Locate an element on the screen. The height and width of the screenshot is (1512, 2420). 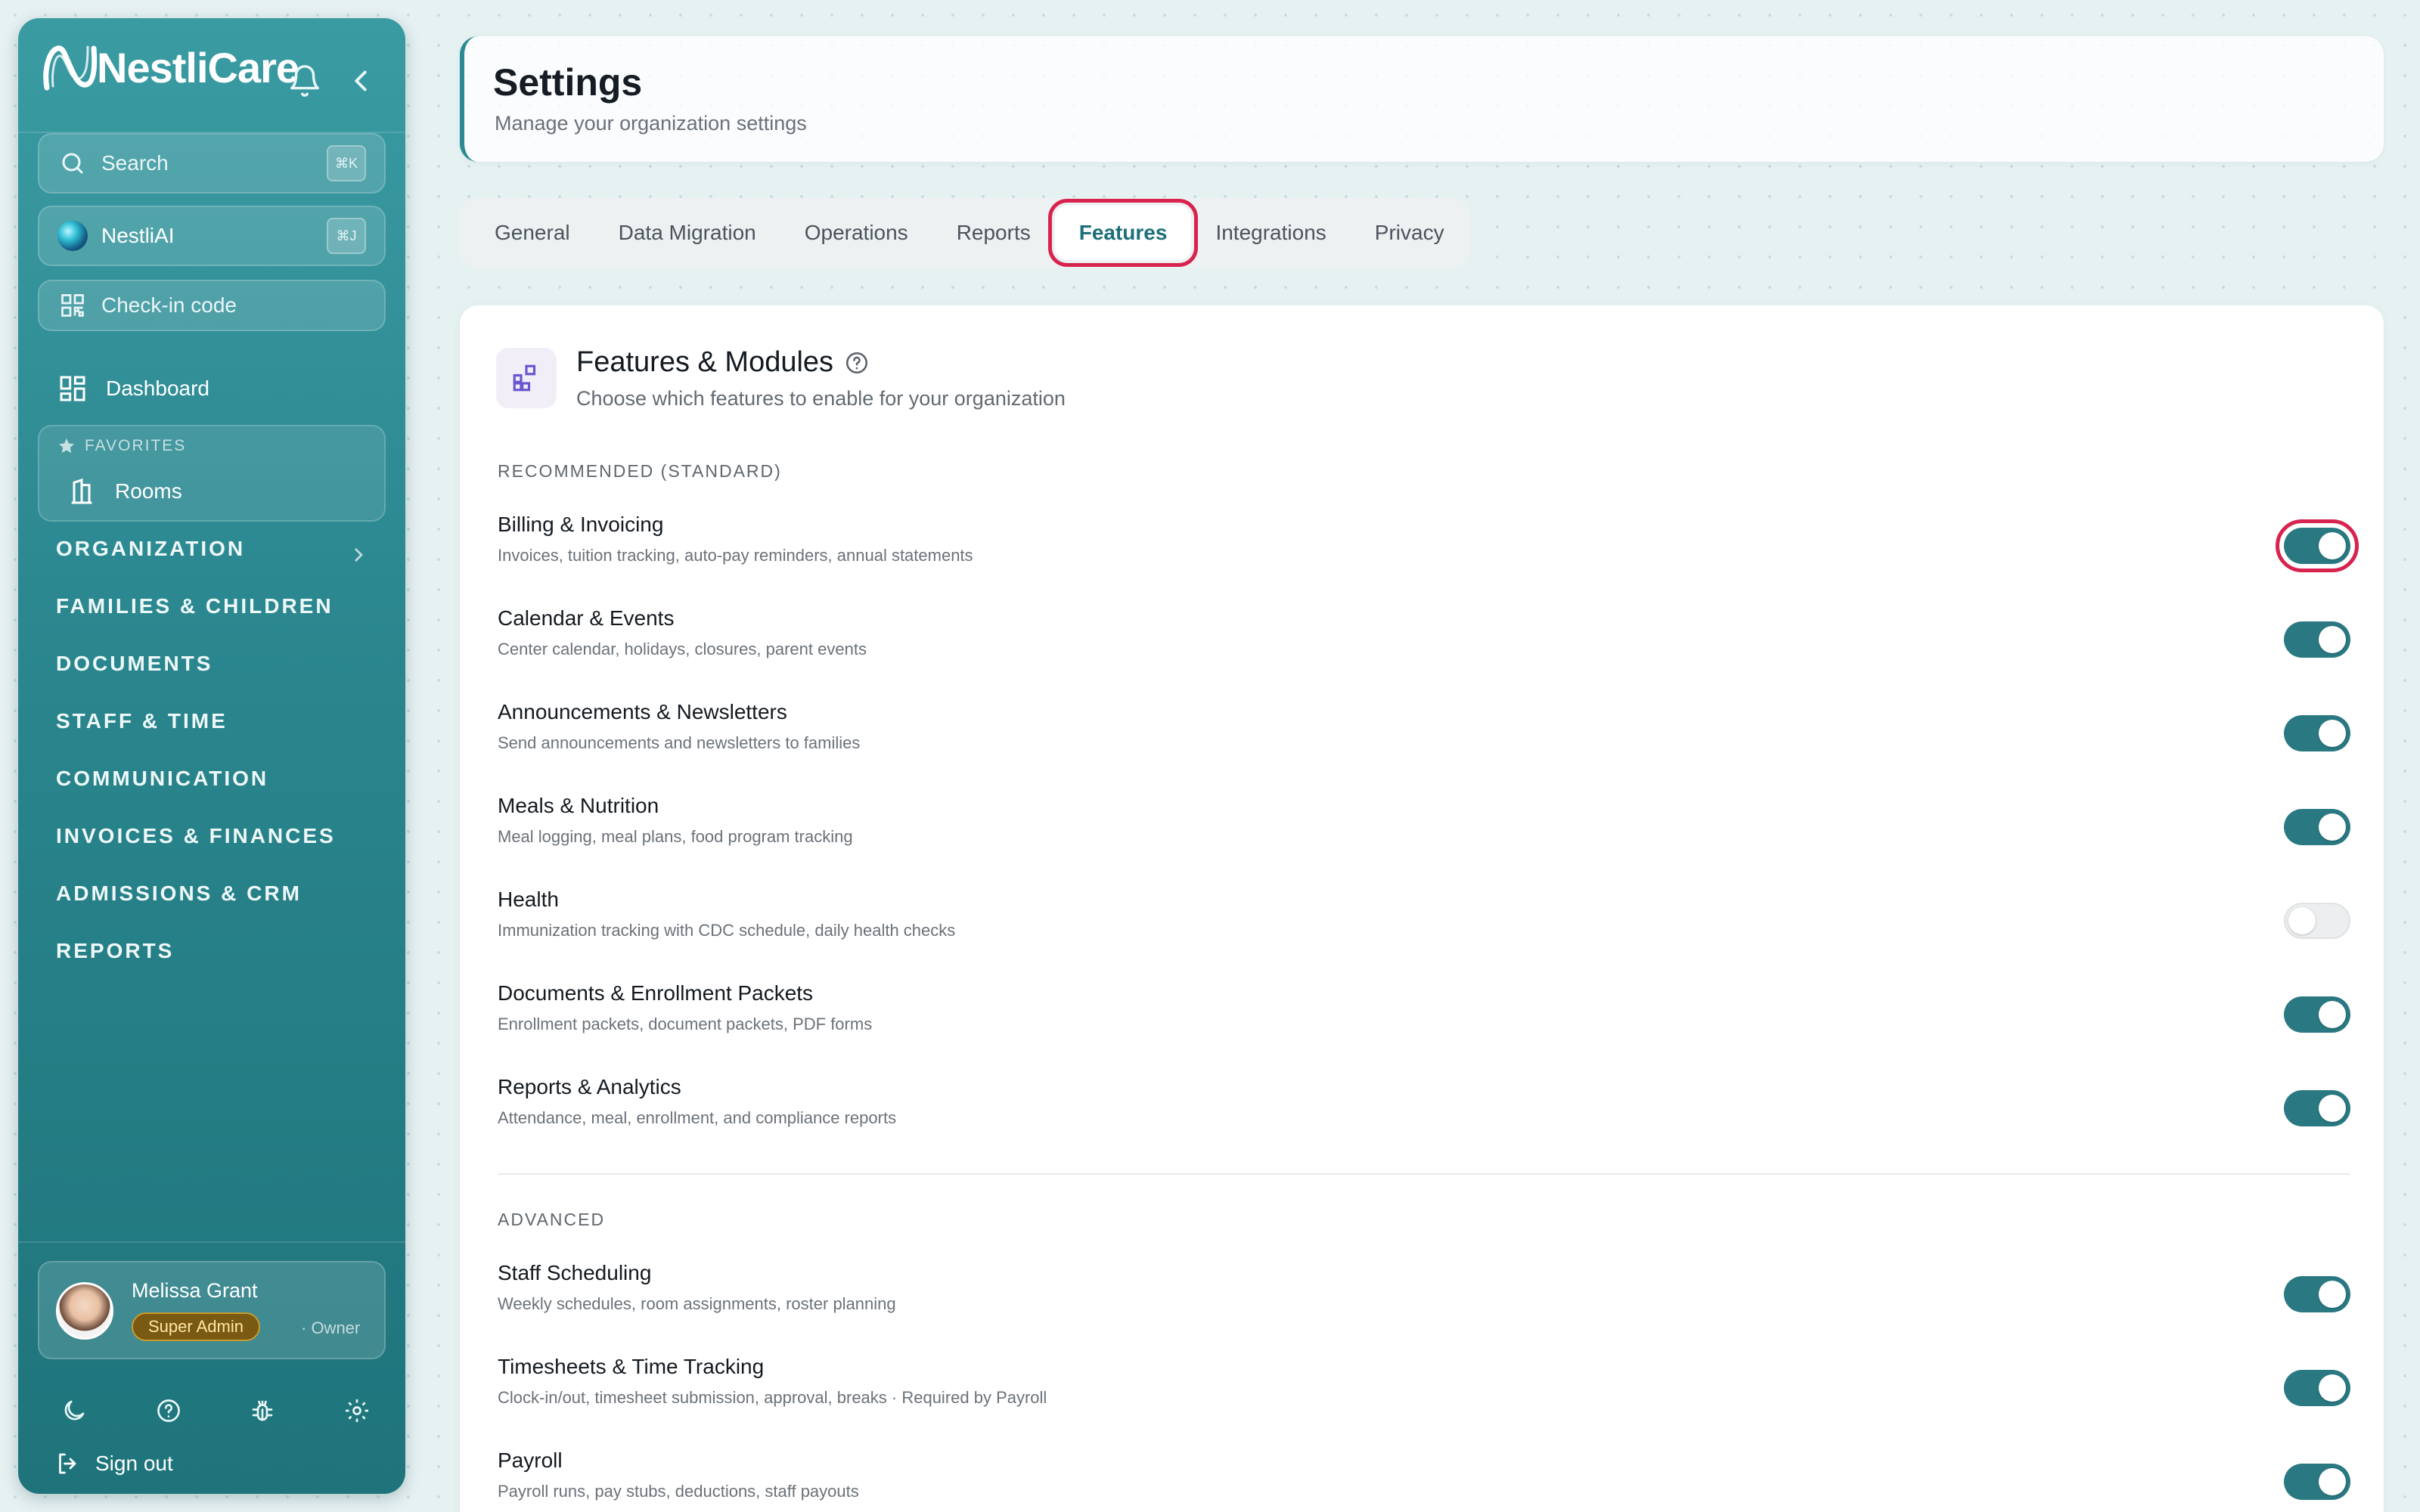
sidebar-item-dashboard: Dashboard is located at coordinates (133, 388).